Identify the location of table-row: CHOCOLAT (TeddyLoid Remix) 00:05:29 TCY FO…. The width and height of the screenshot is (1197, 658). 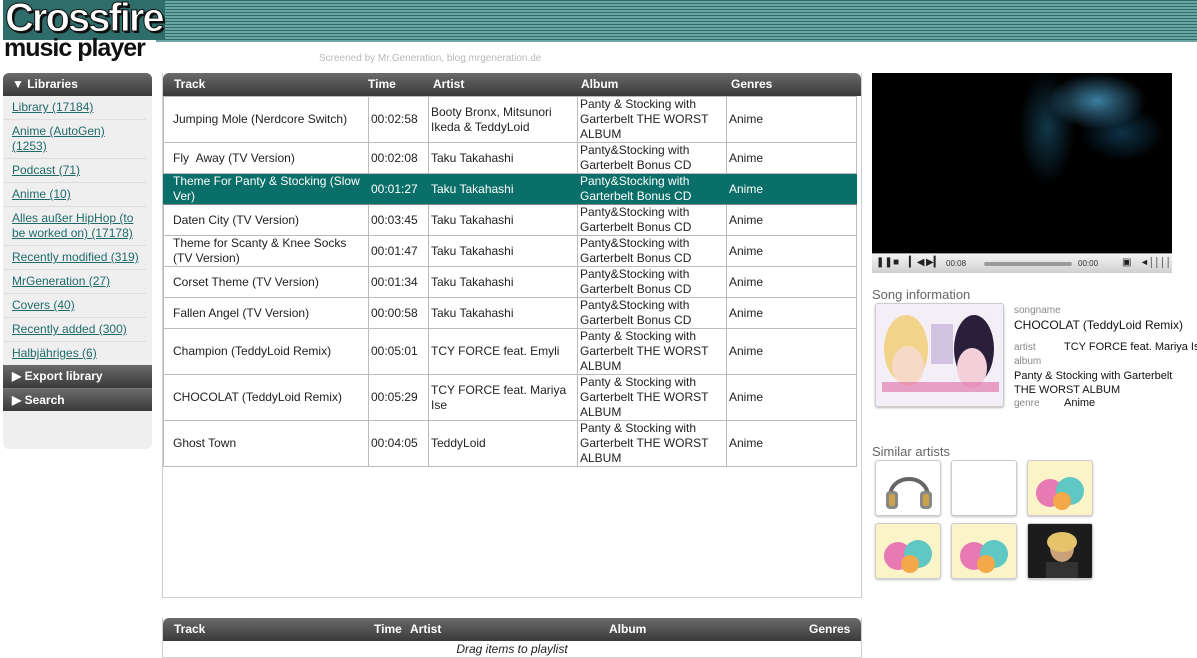
(510, 397).